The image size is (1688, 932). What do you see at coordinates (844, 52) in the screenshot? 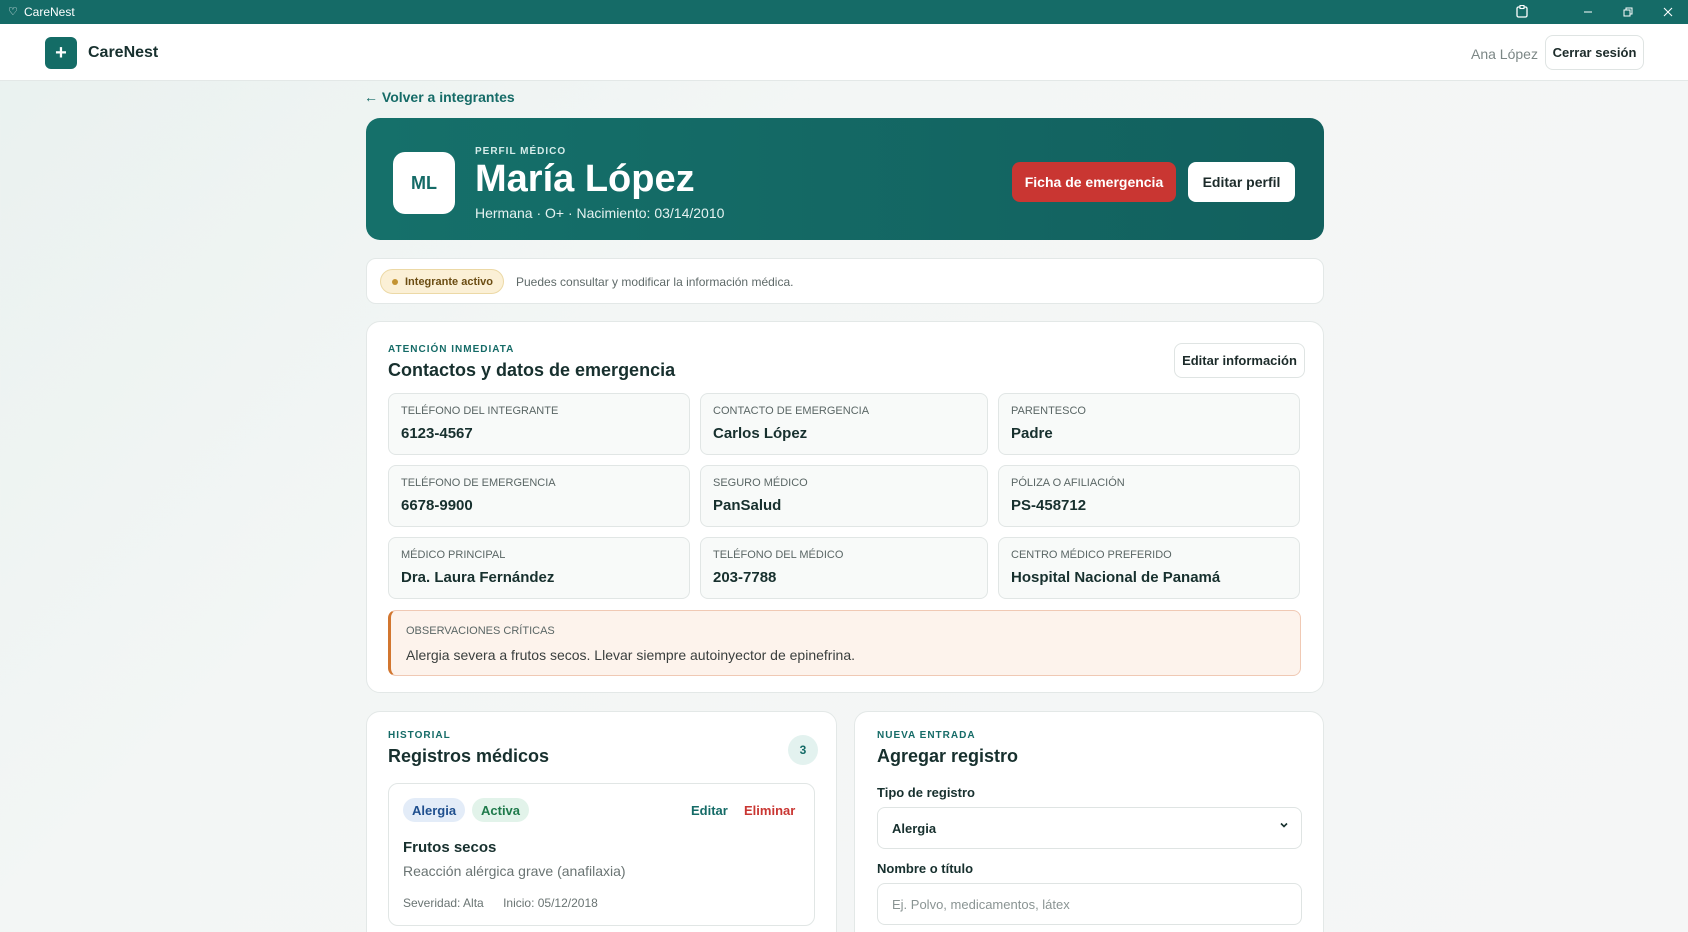
I see `app-header: + CareNest Ana López Cerrar sesión` at bounding box center [844, 52].